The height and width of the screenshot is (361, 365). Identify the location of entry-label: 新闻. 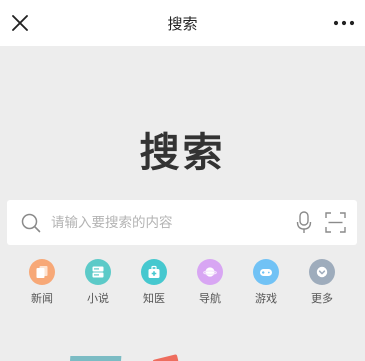
(42, 298).